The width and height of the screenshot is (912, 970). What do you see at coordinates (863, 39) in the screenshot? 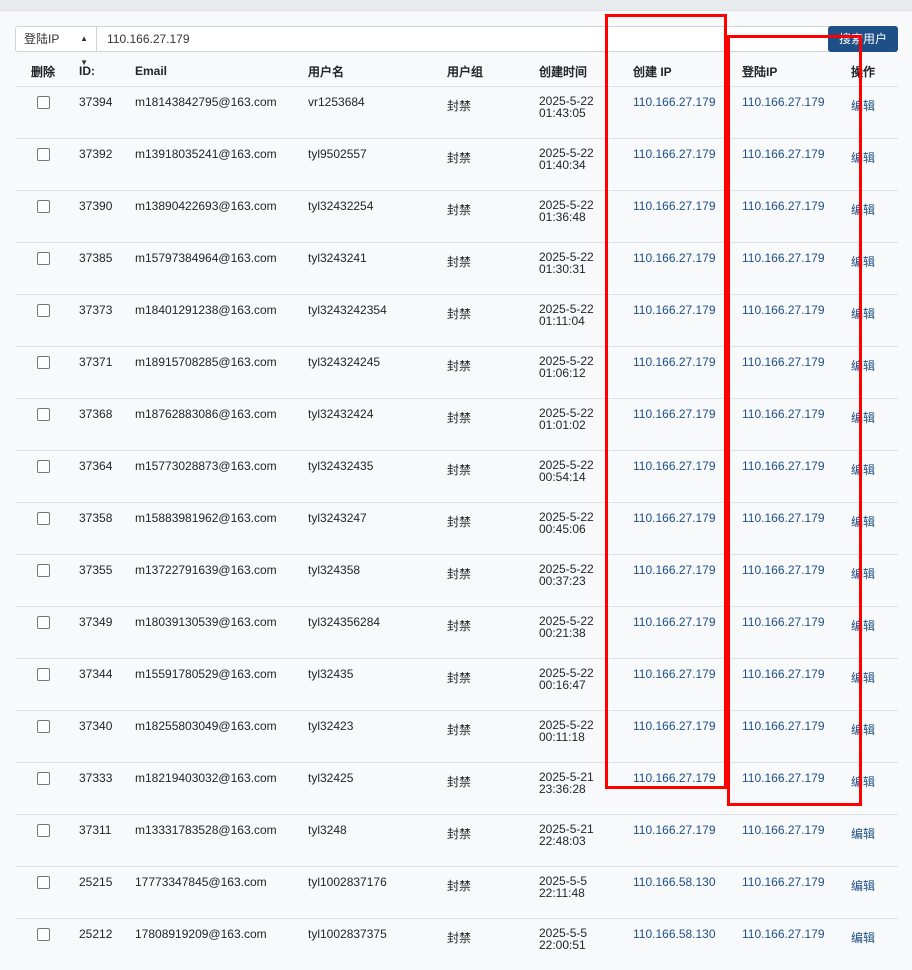
I see `search-users-button: 搜索用户` at bounding box center [863, 39].